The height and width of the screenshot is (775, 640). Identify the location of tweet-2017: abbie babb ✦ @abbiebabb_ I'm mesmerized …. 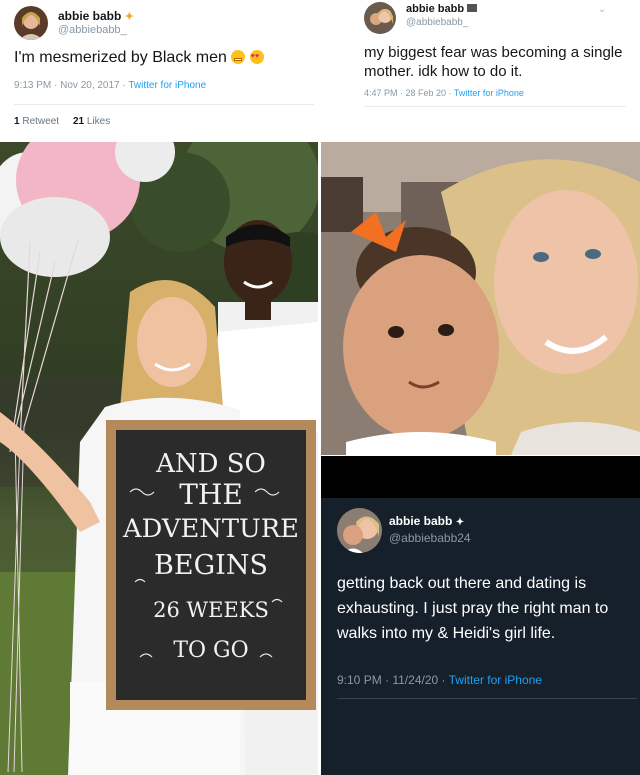
(160, 70).